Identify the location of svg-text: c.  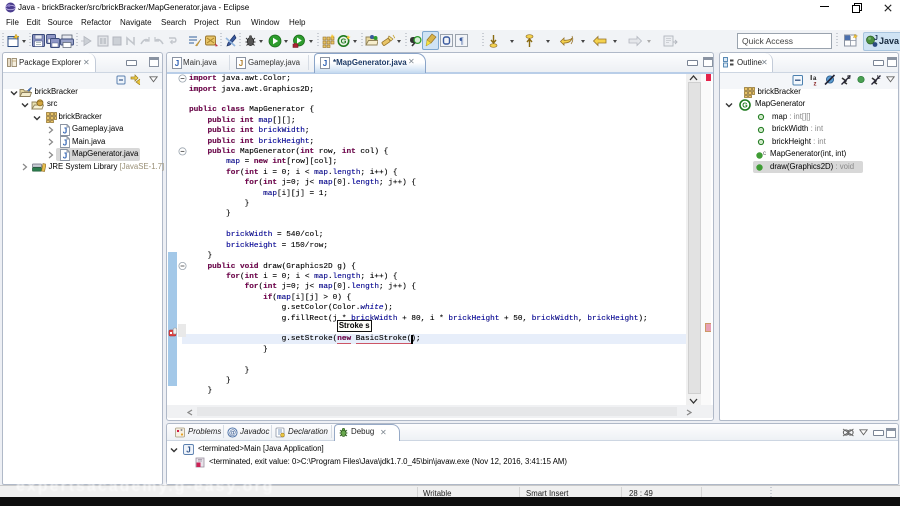
(764, 154).